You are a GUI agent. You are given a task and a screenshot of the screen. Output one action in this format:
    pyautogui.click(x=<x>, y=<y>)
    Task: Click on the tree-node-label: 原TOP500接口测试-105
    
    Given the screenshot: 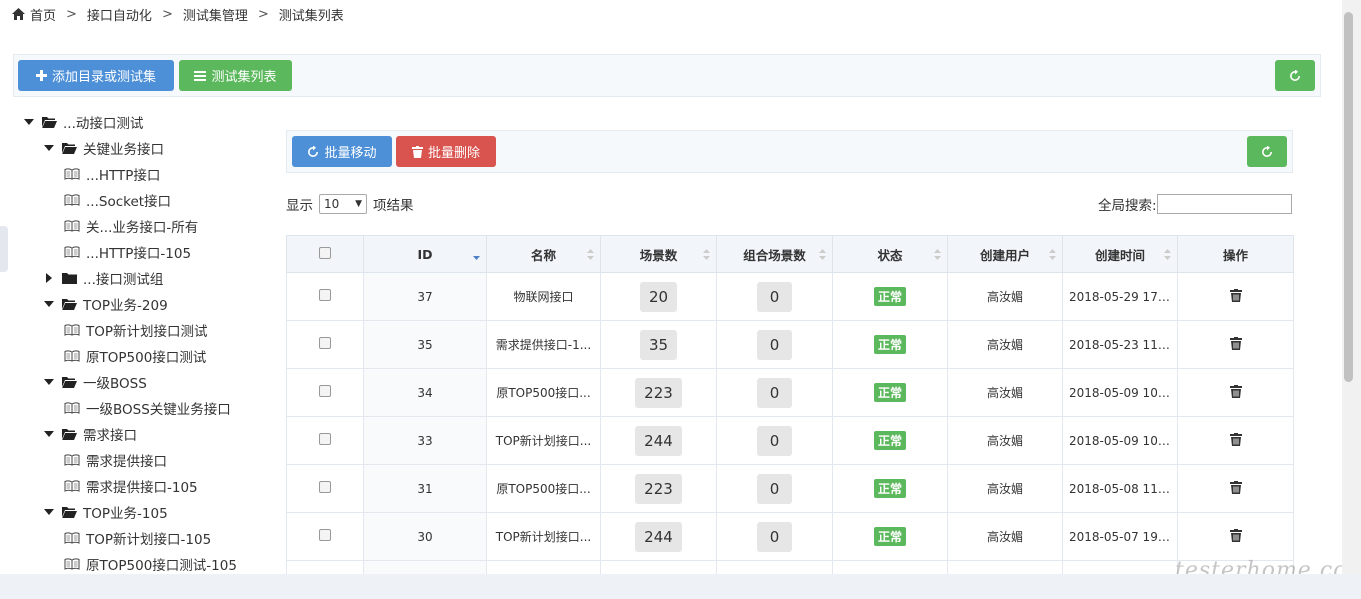 What is the action you would take?
    pyautogui.click(x=161, y=566)
    